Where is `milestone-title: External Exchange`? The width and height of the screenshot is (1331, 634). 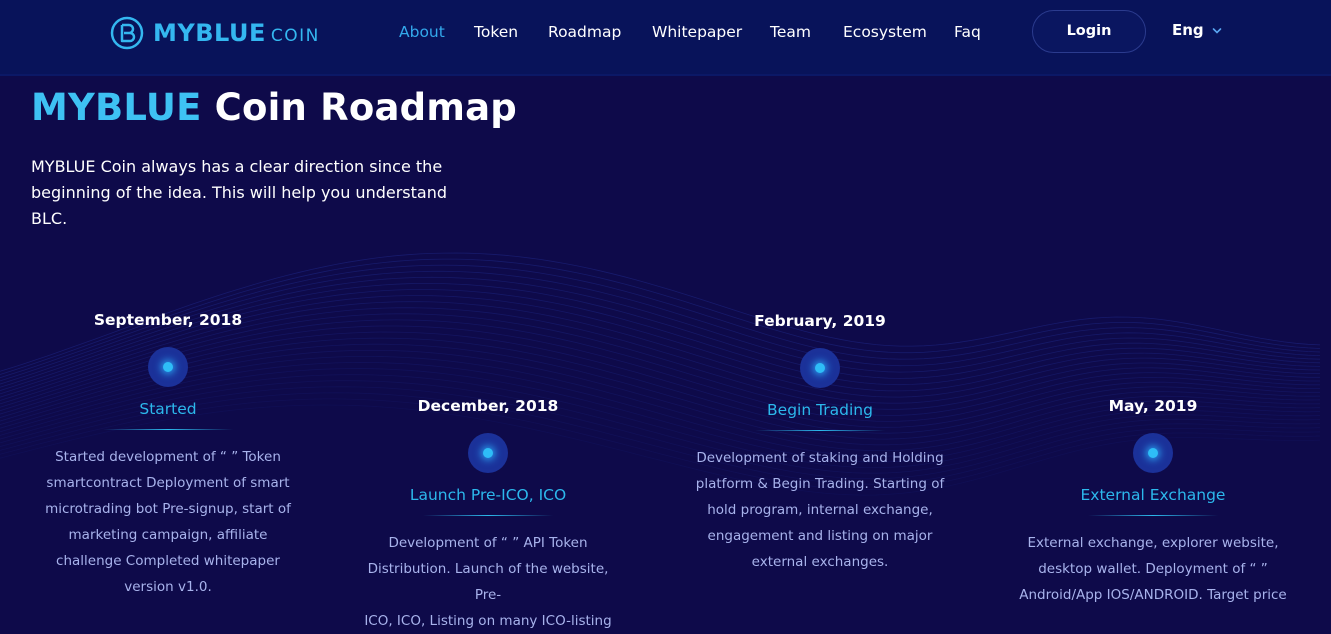
milestone-title: External Exchange is located at coordinates (1153, 495).